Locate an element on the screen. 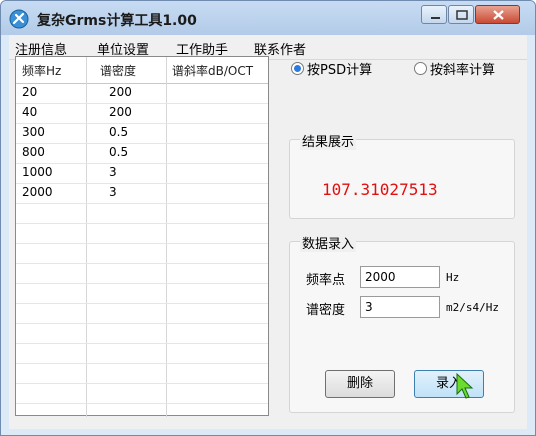 The height and width of the screenshot is (436, 536). table-row: 1000 3 is located at coordinates (142, 173).